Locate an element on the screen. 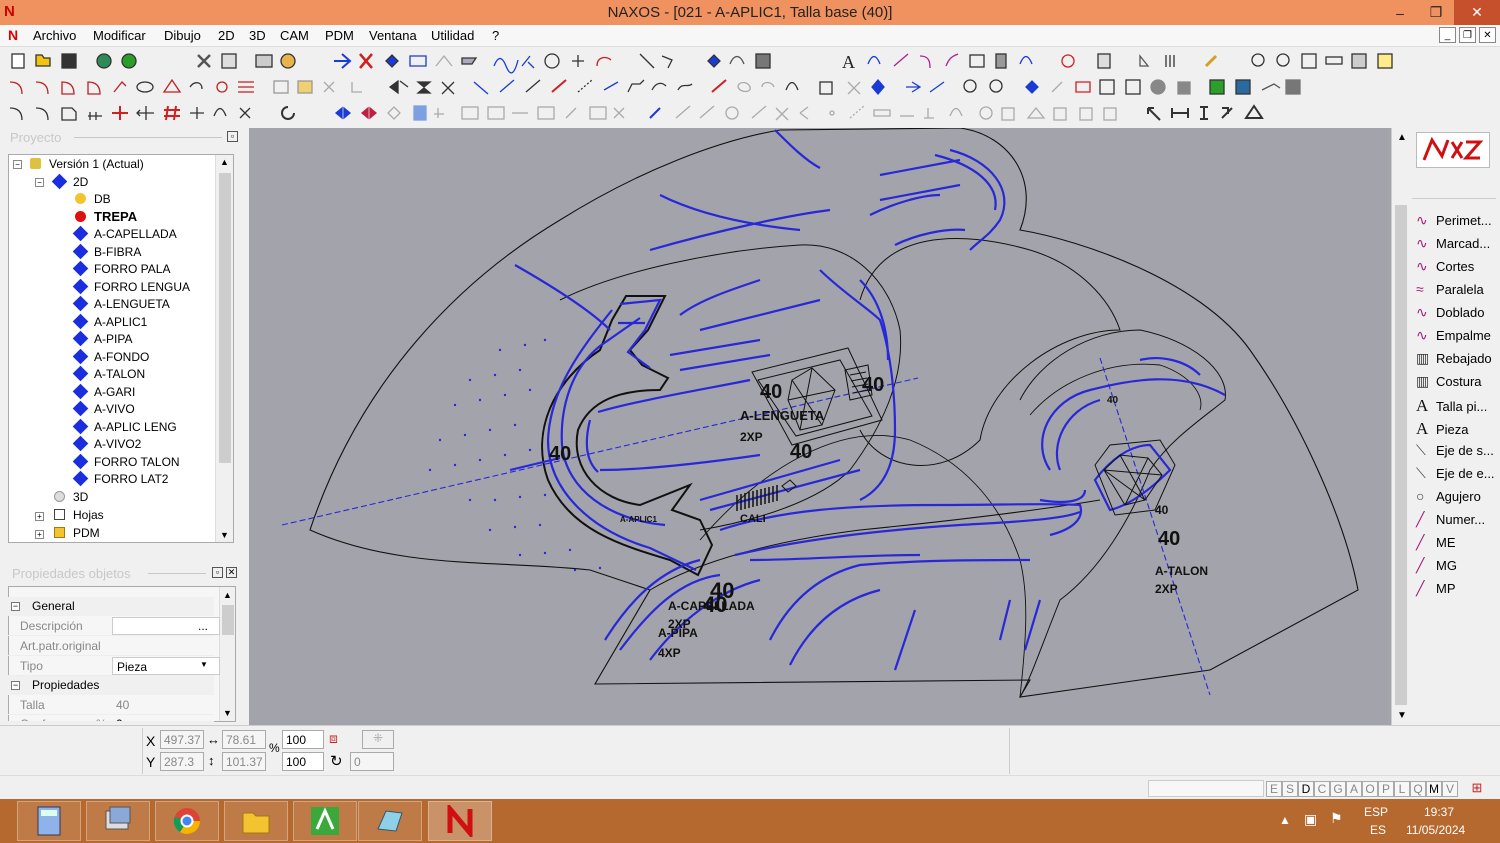 The height and width of the screenshot is (843, 1500). clock-time: 19:37 is located at coordinates (1439, 812).